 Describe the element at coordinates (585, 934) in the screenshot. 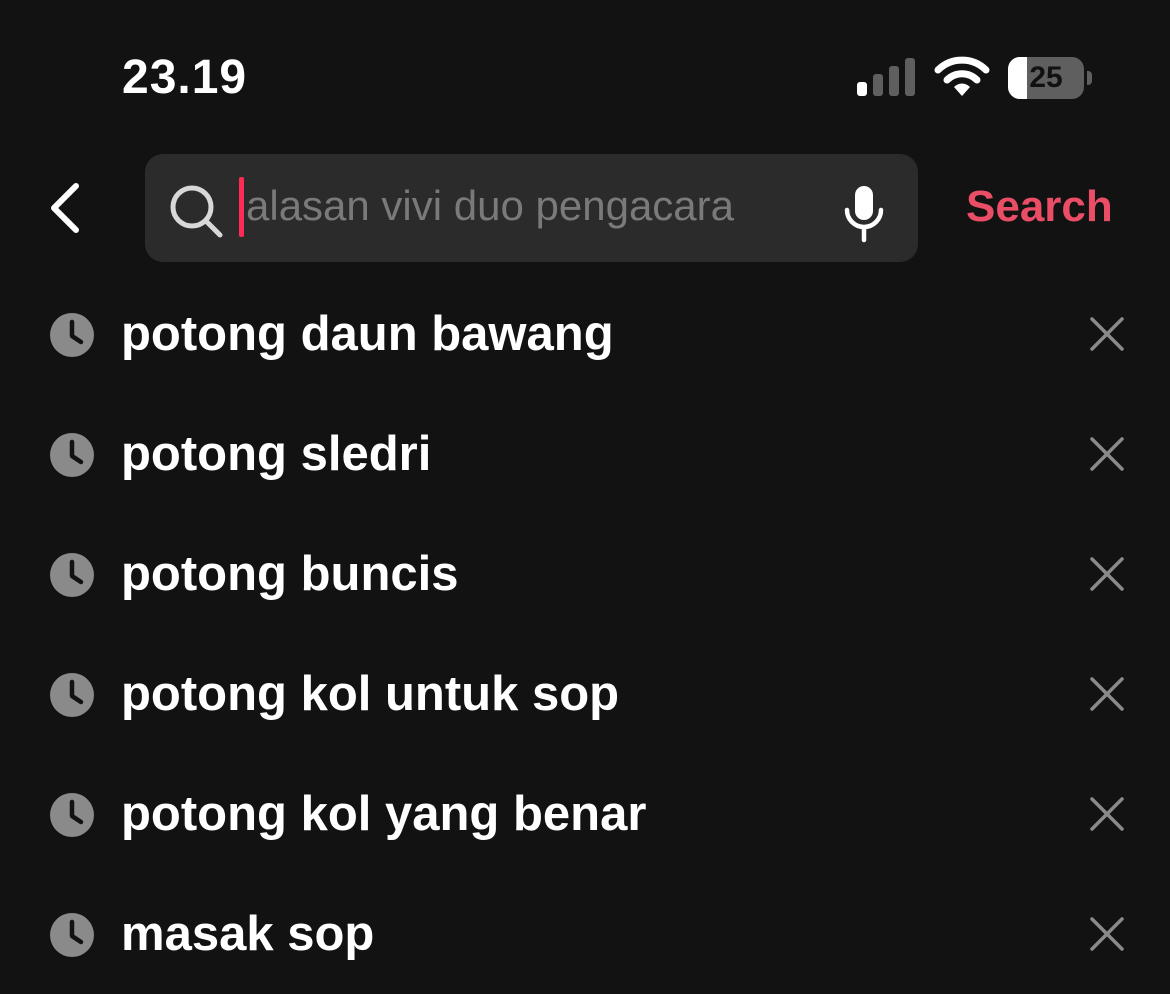

I see `history-item: masak sop` at that location.